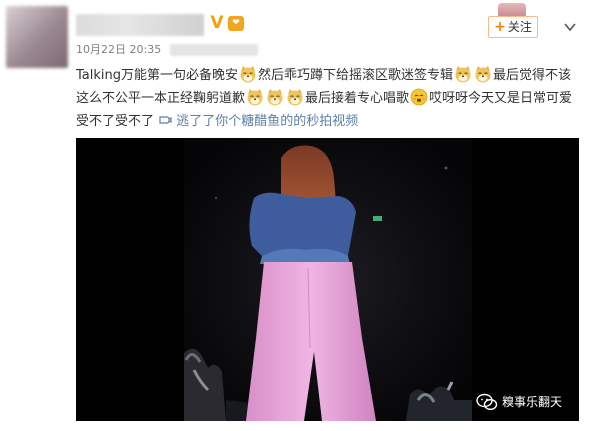  Describe the element at coordinates (570, 27) in the screenshot. I see `chevron-down-icon` at that location.